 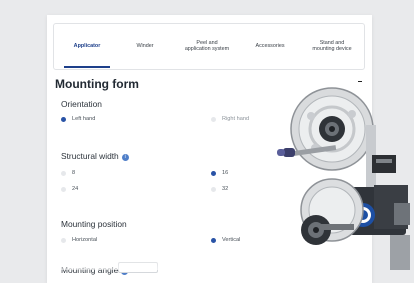 I want to click on tab-peel-application-system: Peel and application system, so click(x=207, y=46).